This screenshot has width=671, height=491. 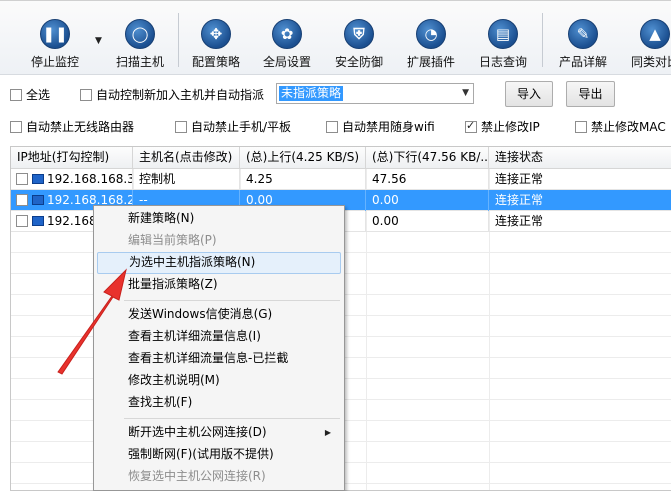 I want to click on security-defense-button: ⛨ 安全防御, so click(x=359, y=40).